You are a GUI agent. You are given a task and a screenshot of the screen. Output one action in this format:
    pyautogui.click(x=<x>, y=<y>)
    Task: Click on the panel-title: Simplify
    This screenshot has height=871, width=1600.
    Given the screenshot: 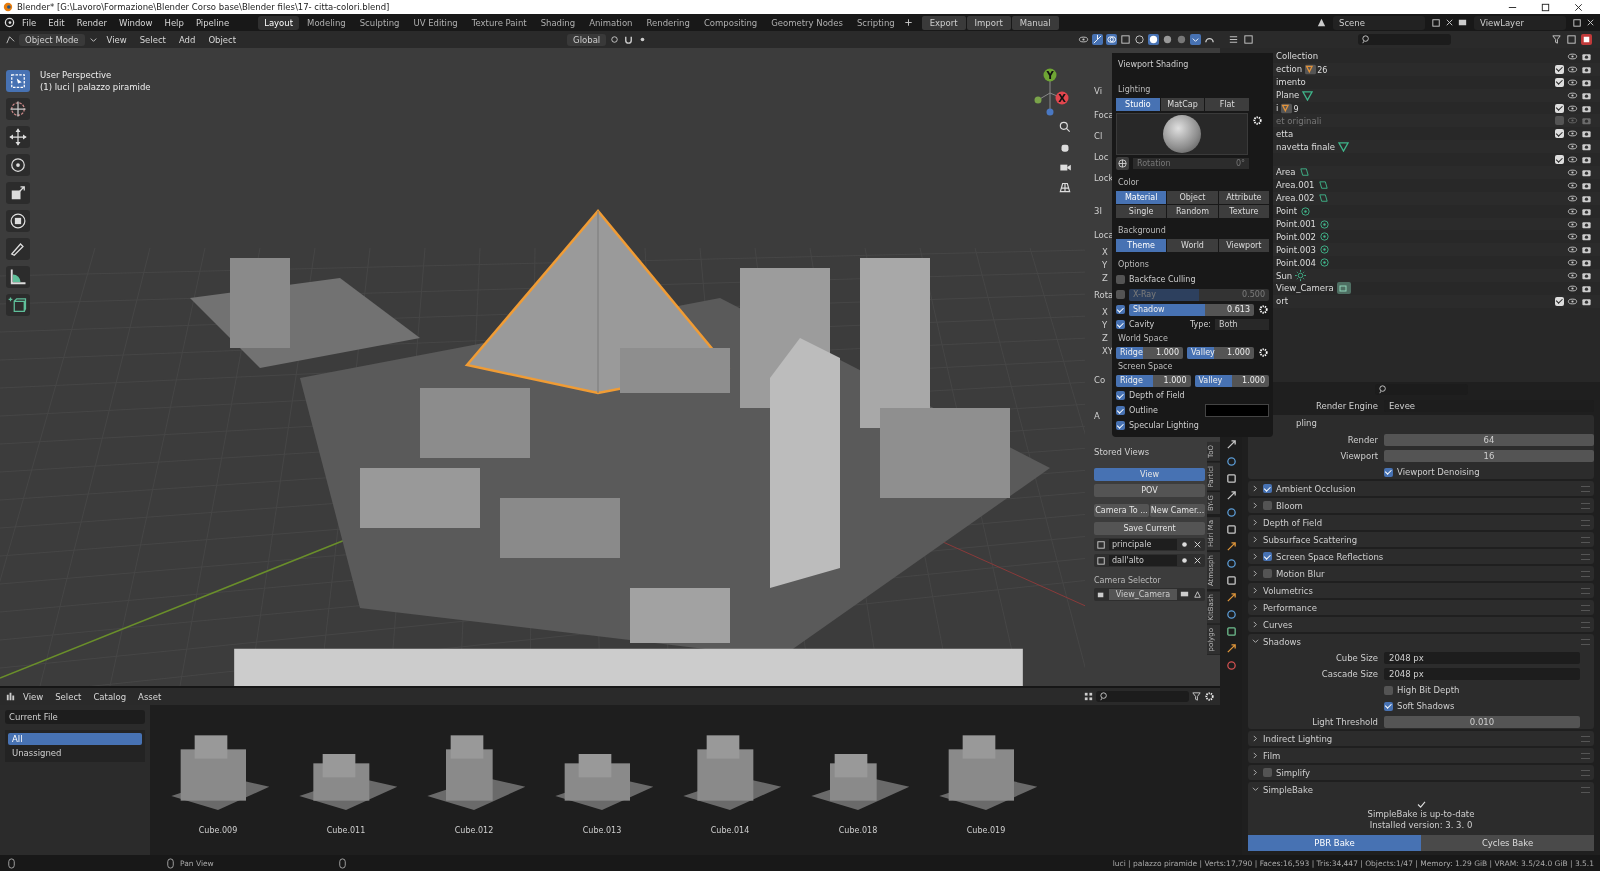 What is the action you would take?
    pyautogui.click(x=1293, y=772)
    